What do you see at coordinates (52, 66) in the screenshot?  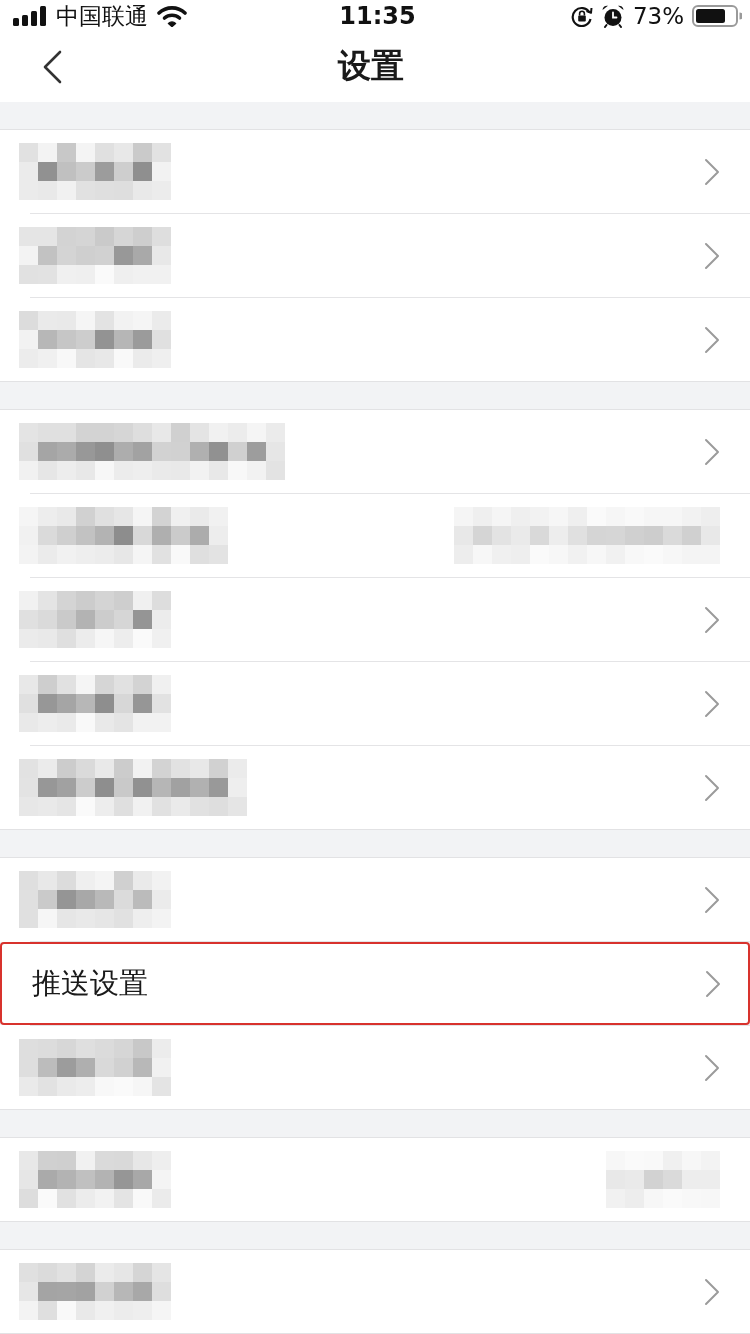 I see `back-icon` at bounding box center [52, 66].